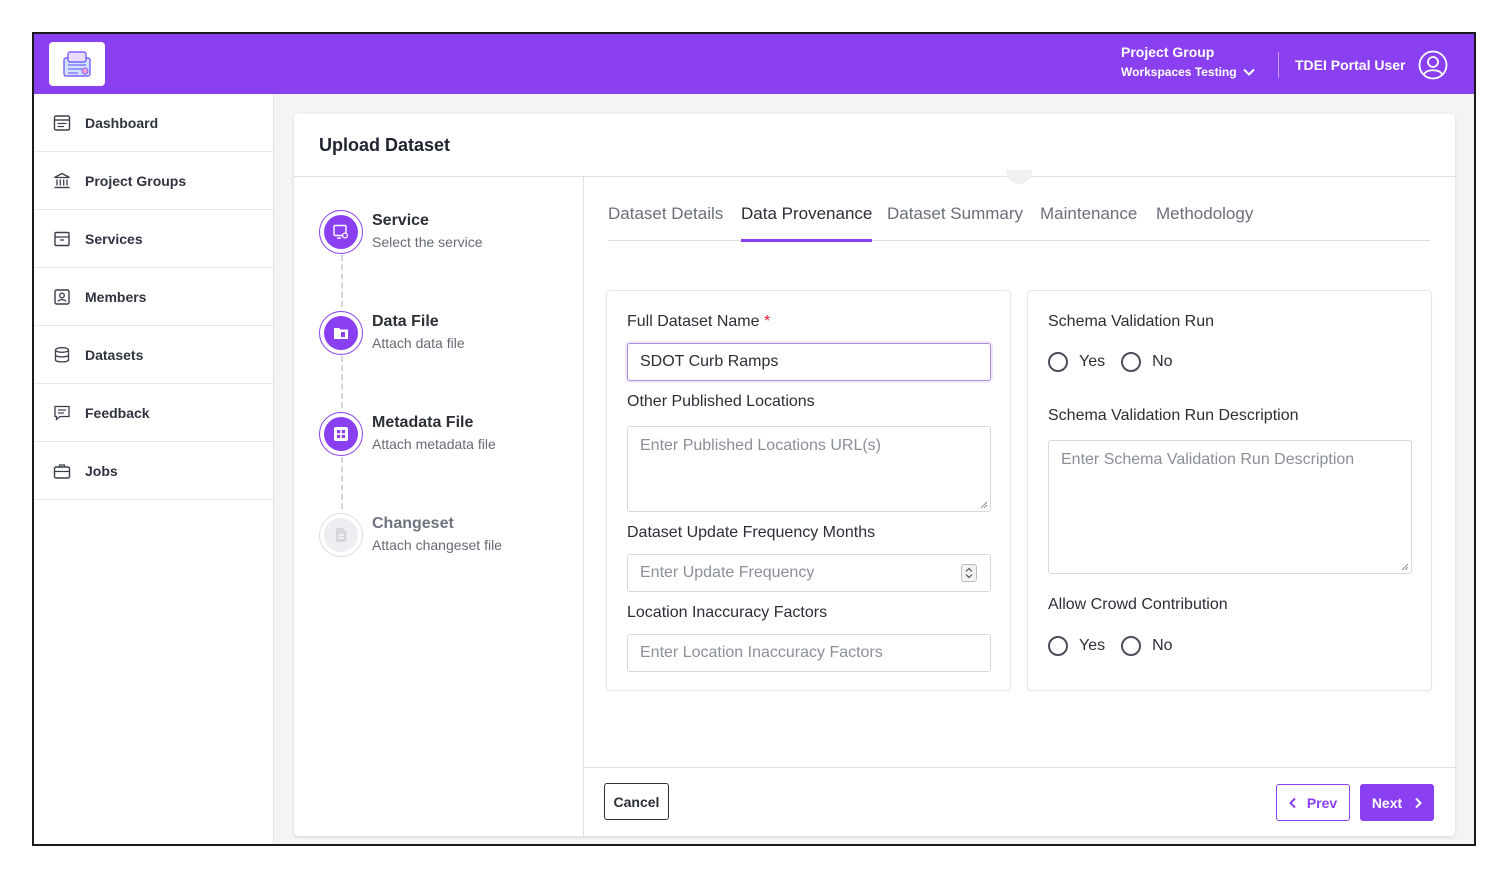  Describe the element at coordinates (1397, 802) in the screenshot. I see `next-button: Next` at that location.